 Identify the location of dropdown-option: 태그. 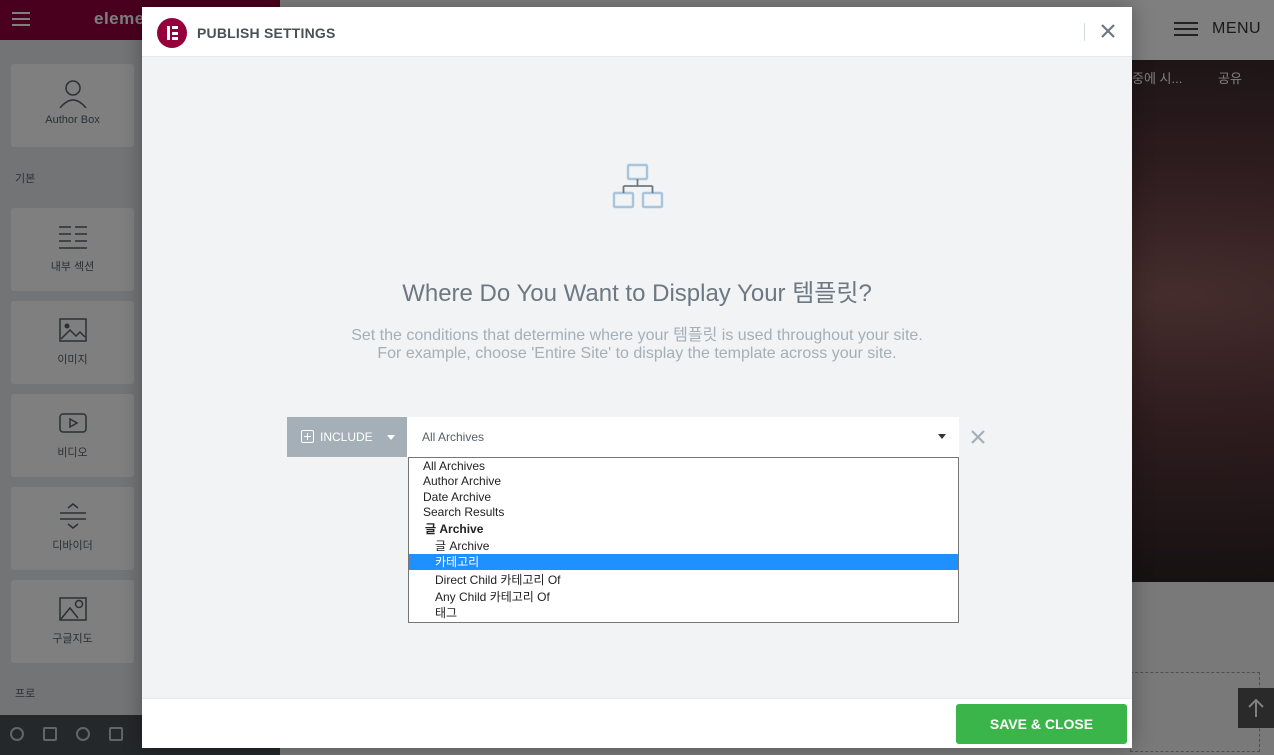
(683, 613).